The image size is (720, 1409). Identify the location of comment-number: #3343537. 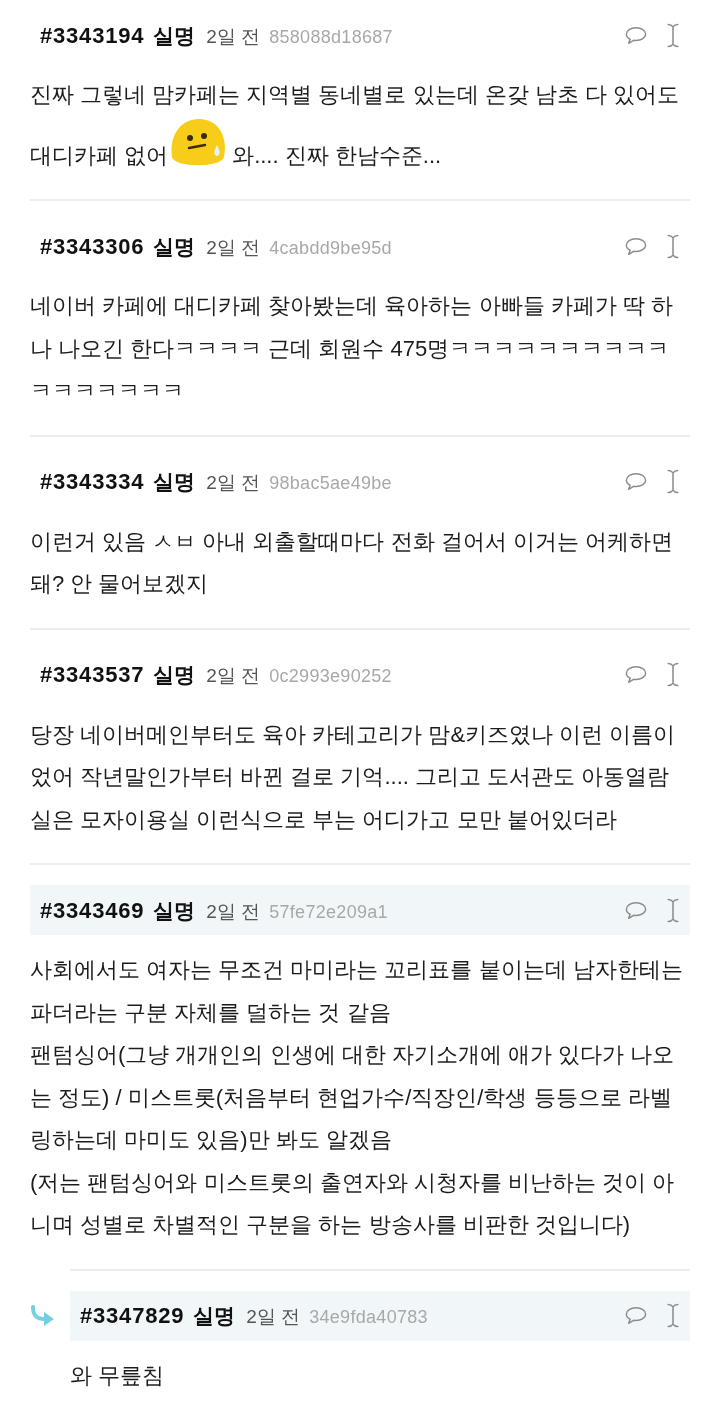
(92, 675).